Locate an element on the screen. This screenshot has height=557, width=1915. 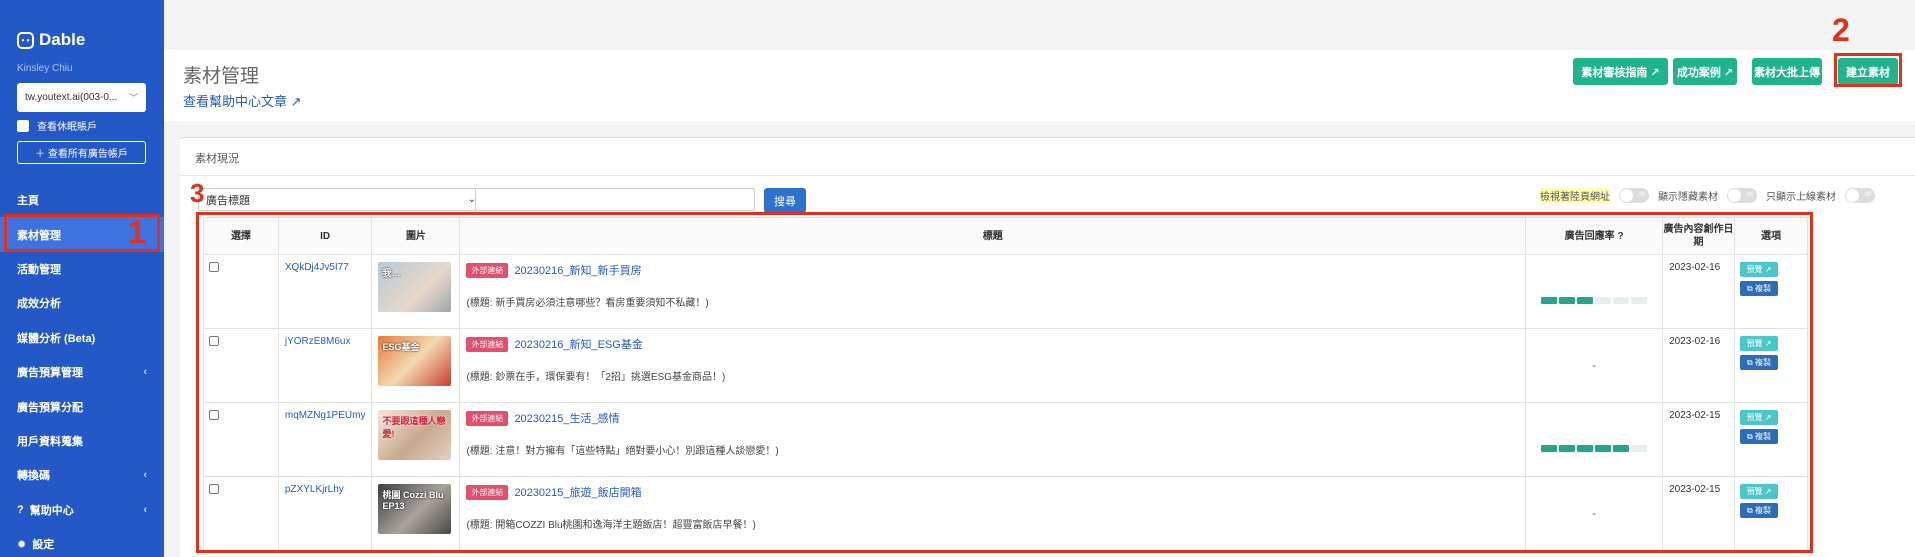
bulk-upload-button: 素材大批上傳 is located at coordinates (1787, 71).